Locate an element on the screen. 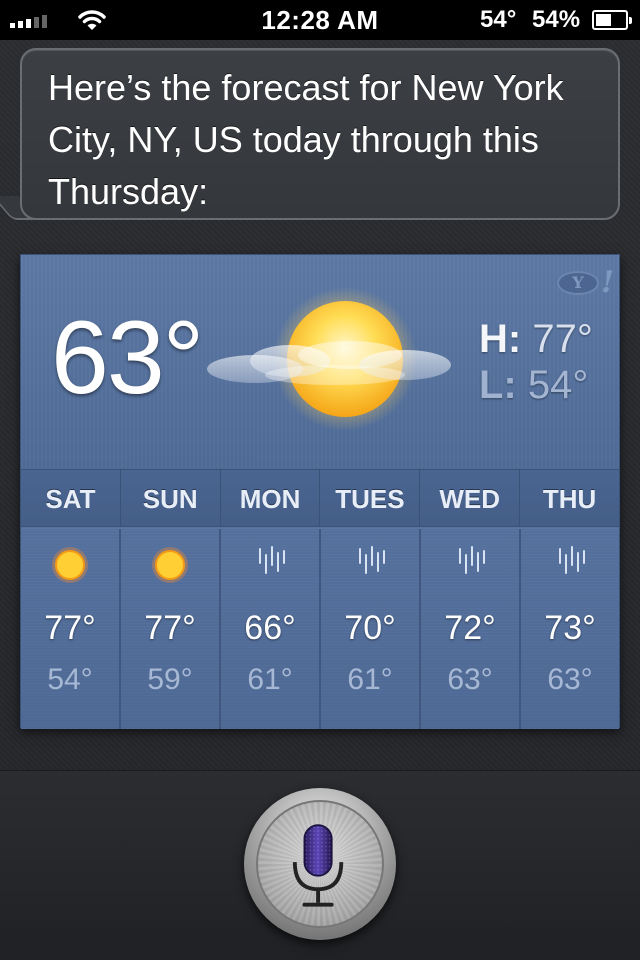  current-temperature: 63° is located at coordinates (127, 358).